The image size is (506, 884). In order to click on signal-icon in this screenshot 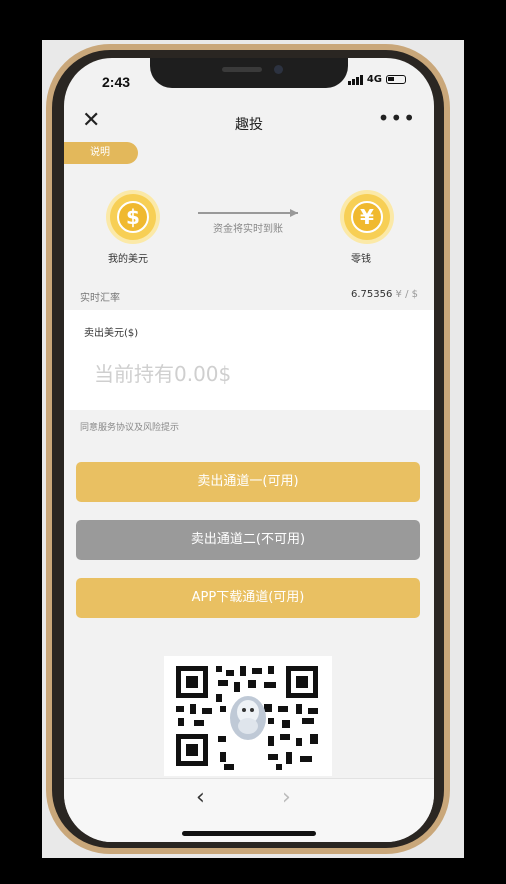, I will do `click(355, 79)`.